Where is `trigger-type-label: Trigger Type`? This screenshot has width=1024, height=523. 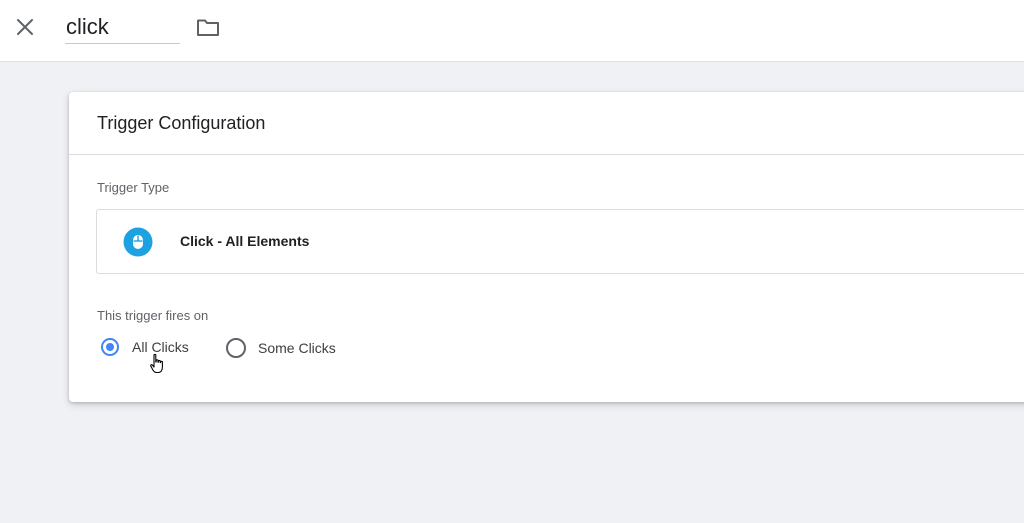 trigger-type-label: Trigger Type is located at coordinates (133, 187).